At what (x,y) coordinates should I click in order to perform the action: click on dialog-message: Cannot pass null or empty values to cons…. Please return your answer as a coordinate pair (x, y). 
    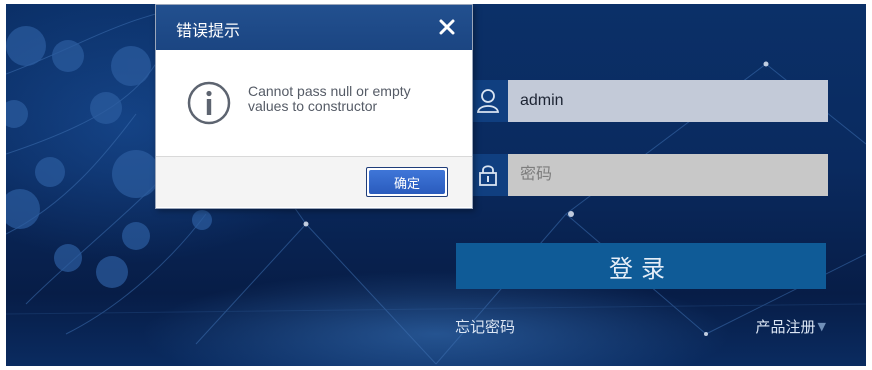
    Looking at the image, I should click on (329, 98).